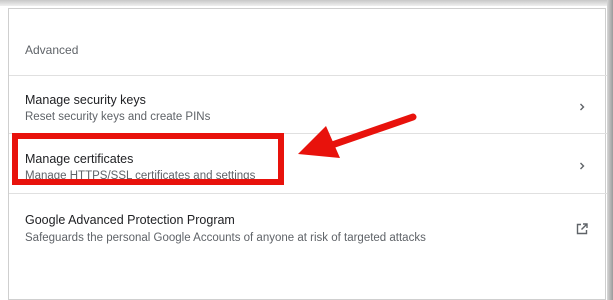 This screenshot has width=613, height=300. I want to click on right-shadow, so click(610, 150).